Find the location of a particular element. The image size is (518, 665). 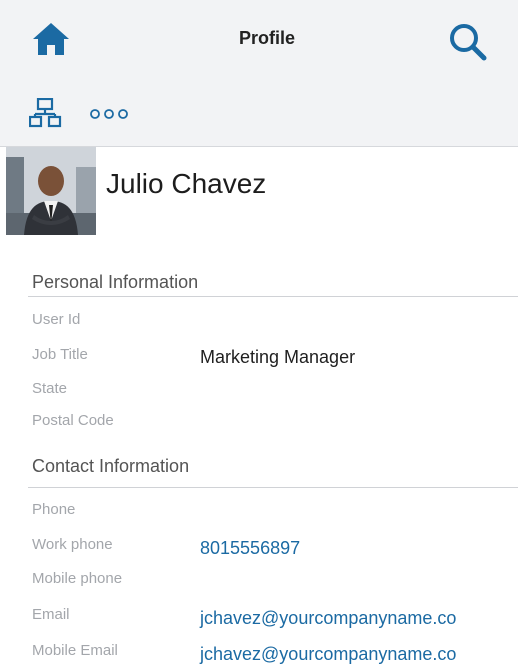

contact-info-divider is located at coordinates (273, 487).